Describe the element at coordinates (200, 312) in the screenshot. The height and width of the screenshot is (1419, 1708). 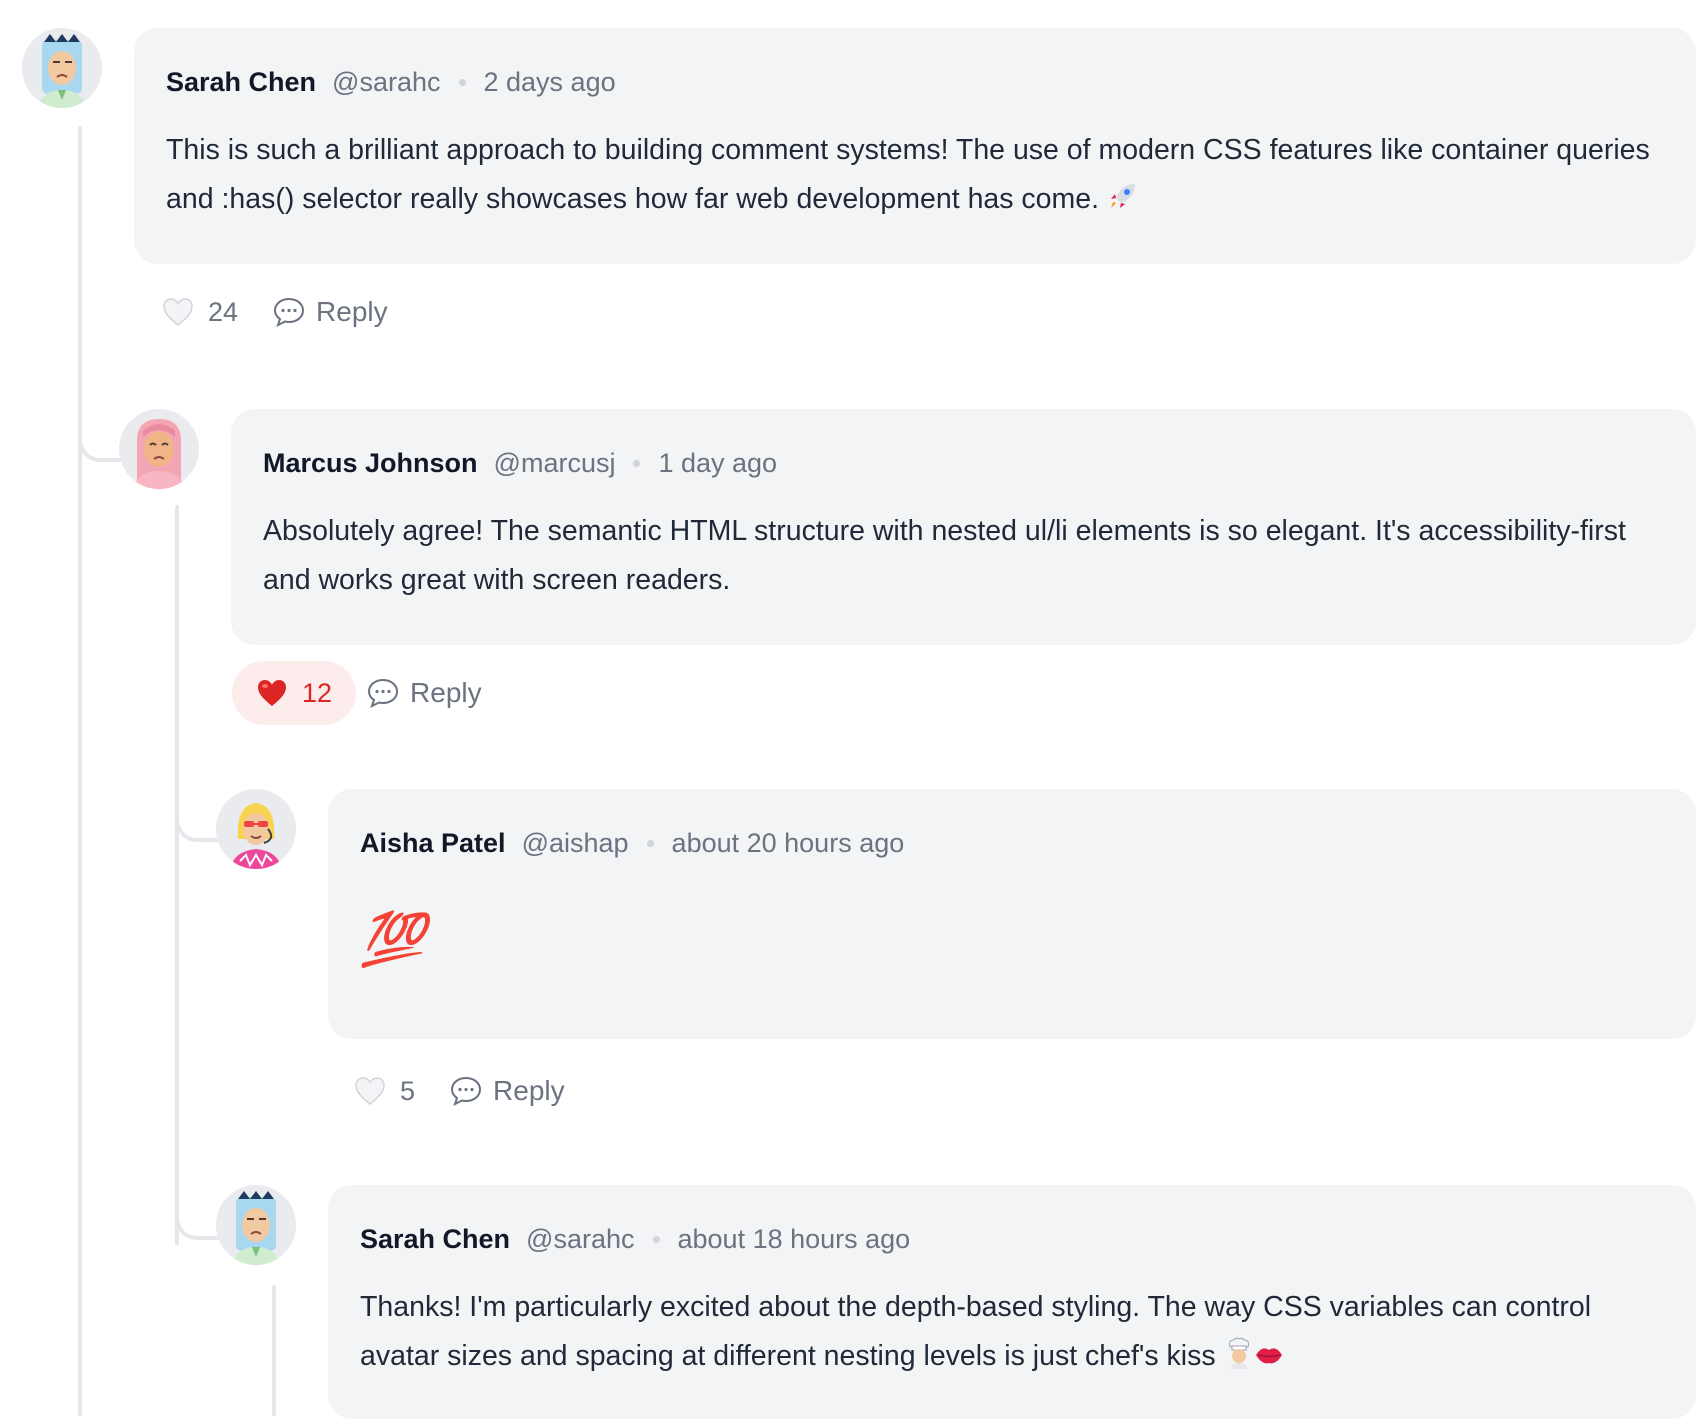
I see `like-button: 24` at that location.